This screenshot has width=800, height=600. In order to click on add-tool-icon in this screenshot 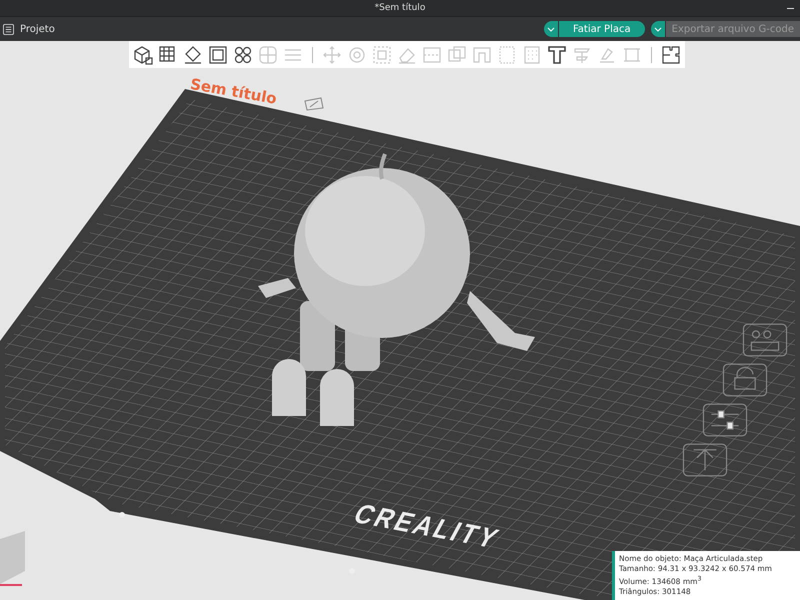, I will do `click(143, 54)`.